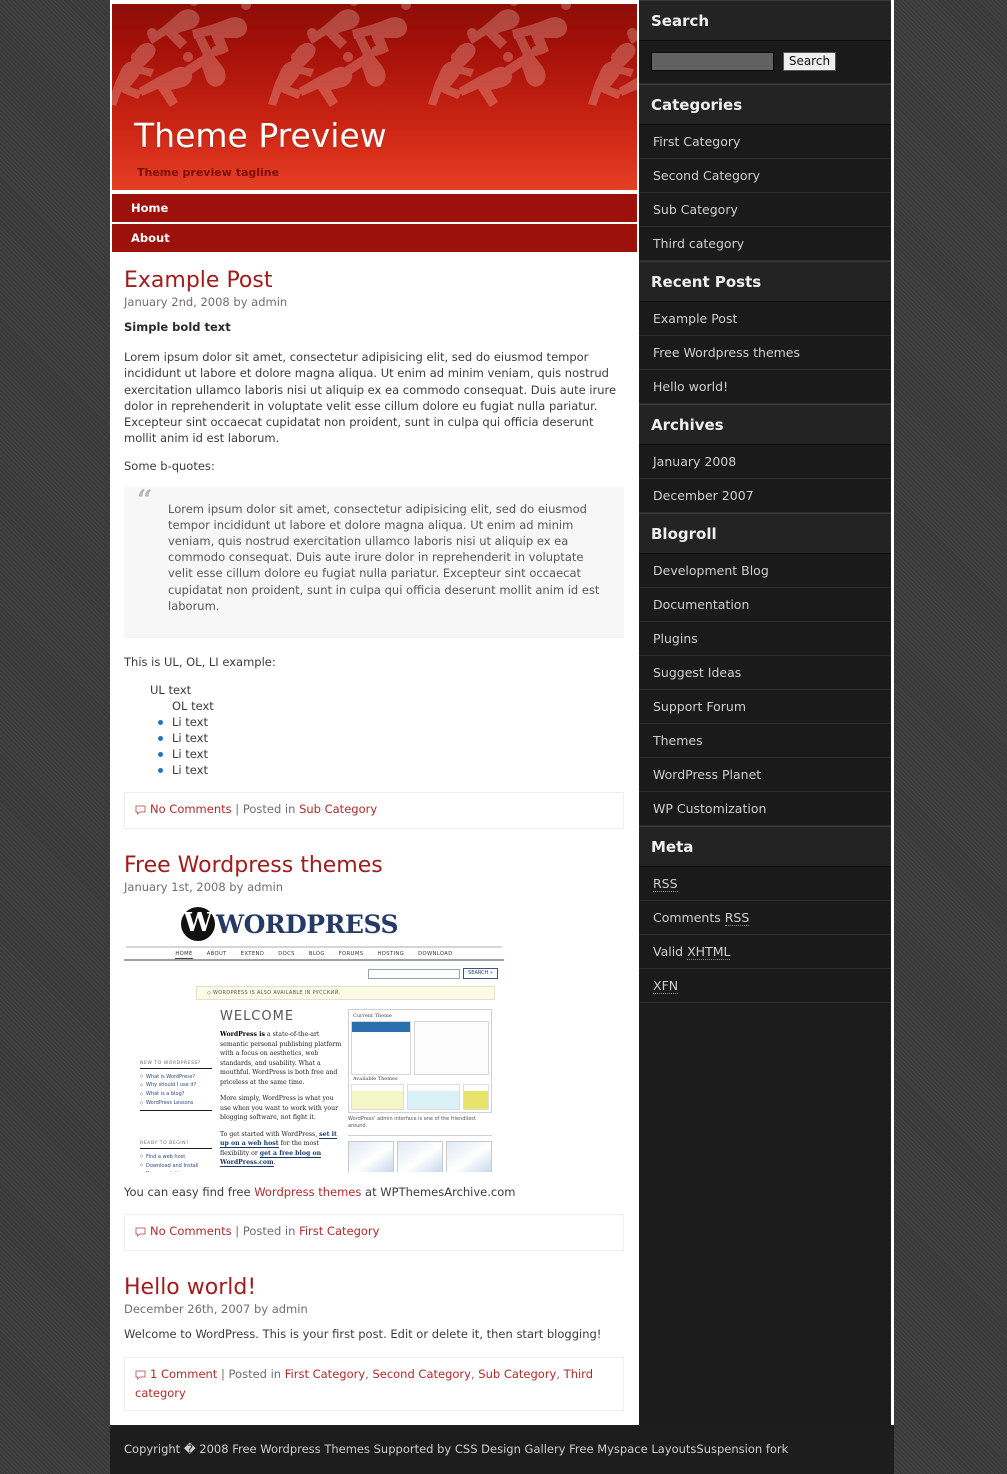 The width and height of the screenshot is (1007, 1474). What do you see at coordinates (375, 1079) in the screenshot?
I see `wp-available-themes-label: Available Themes` at bounding box center [375, 1079].